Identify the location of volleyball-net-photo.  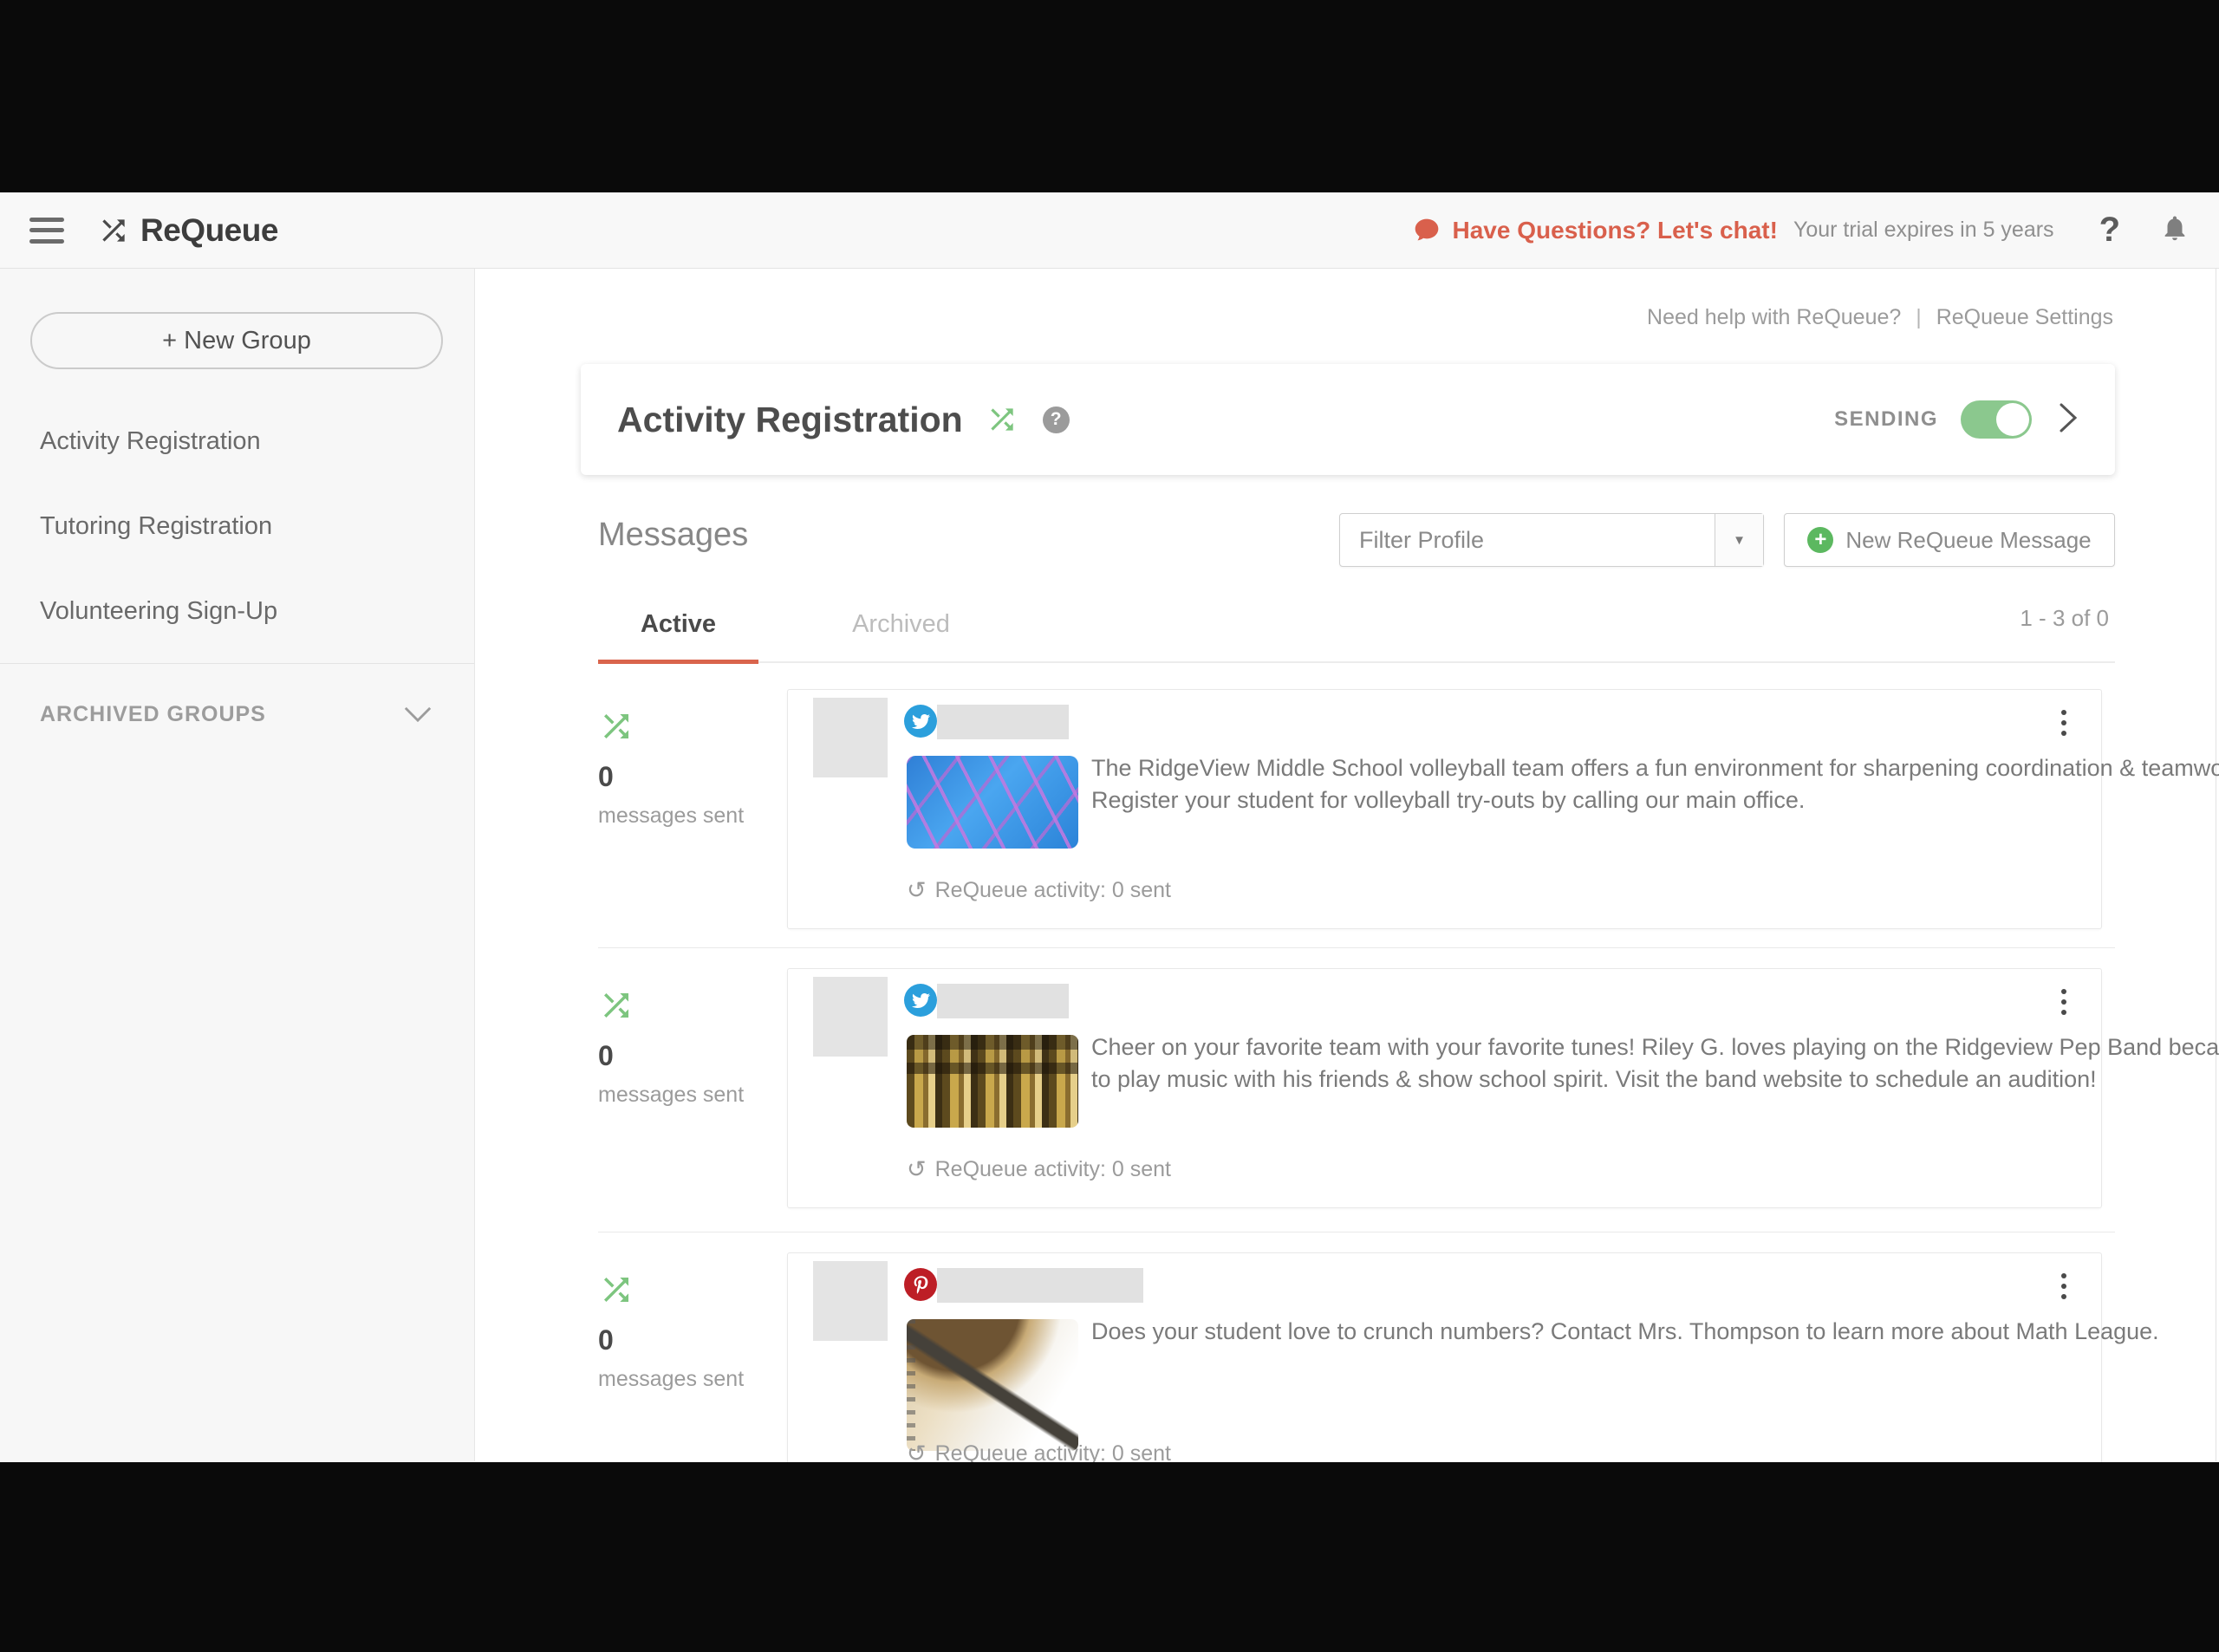
(992, 802).